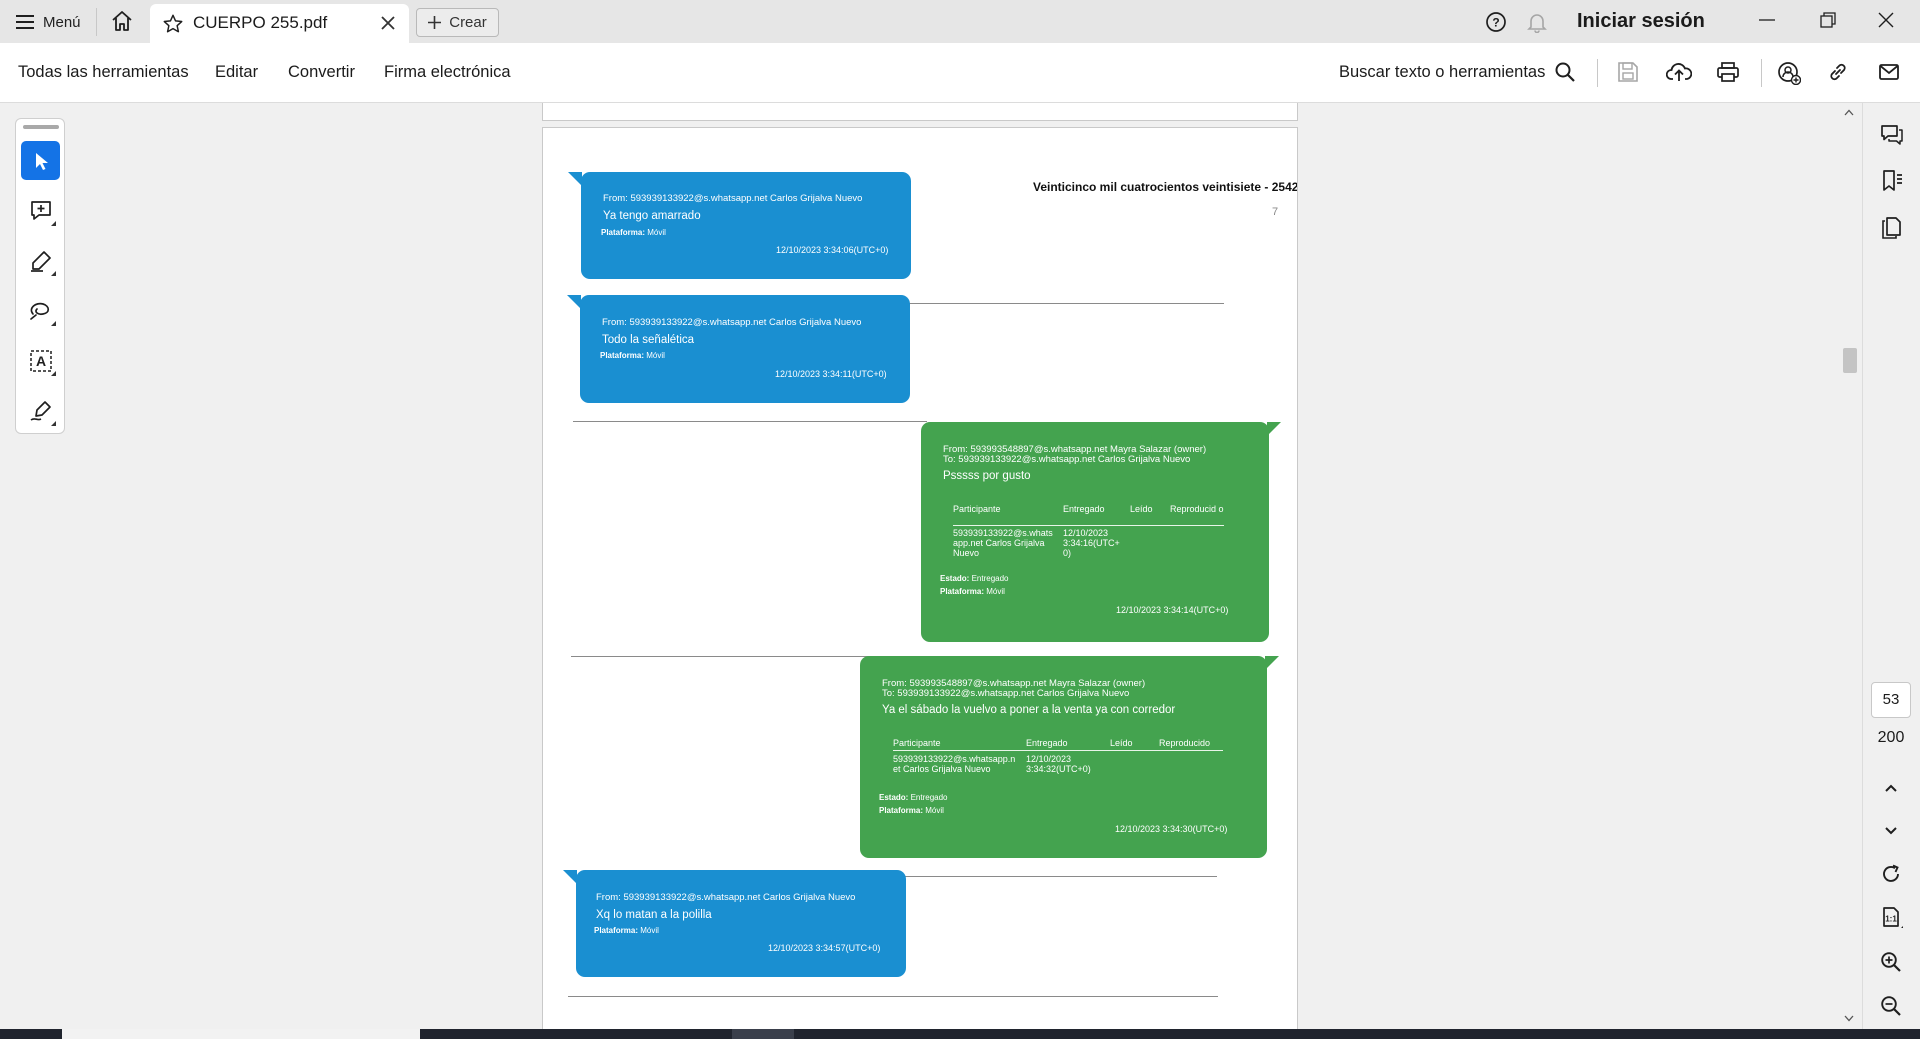  I want to click on add-comment-tool, so click(40, 210).